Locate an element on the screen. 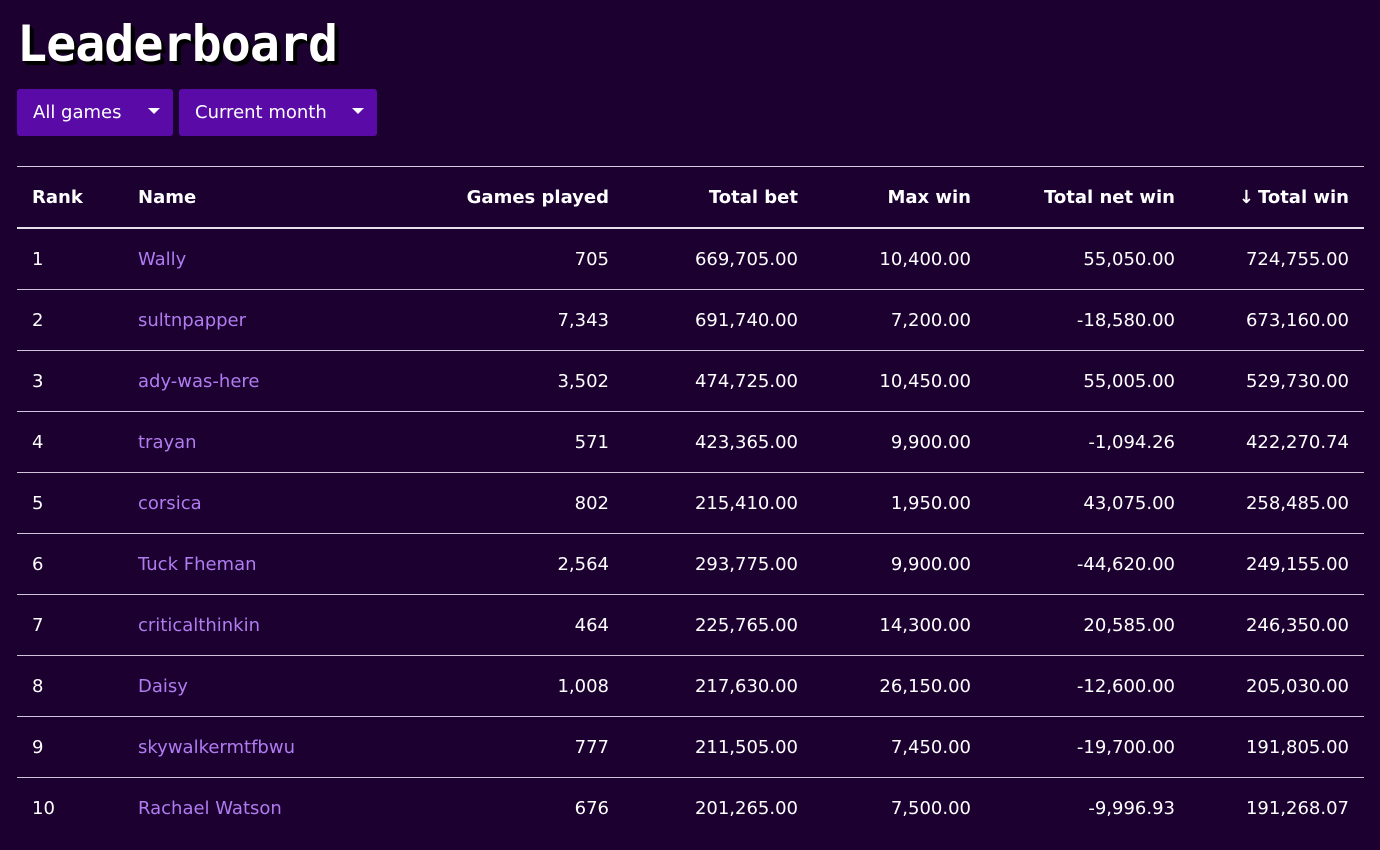  player-name-link: Tuck Fheman is located at coordinates (197, 564).